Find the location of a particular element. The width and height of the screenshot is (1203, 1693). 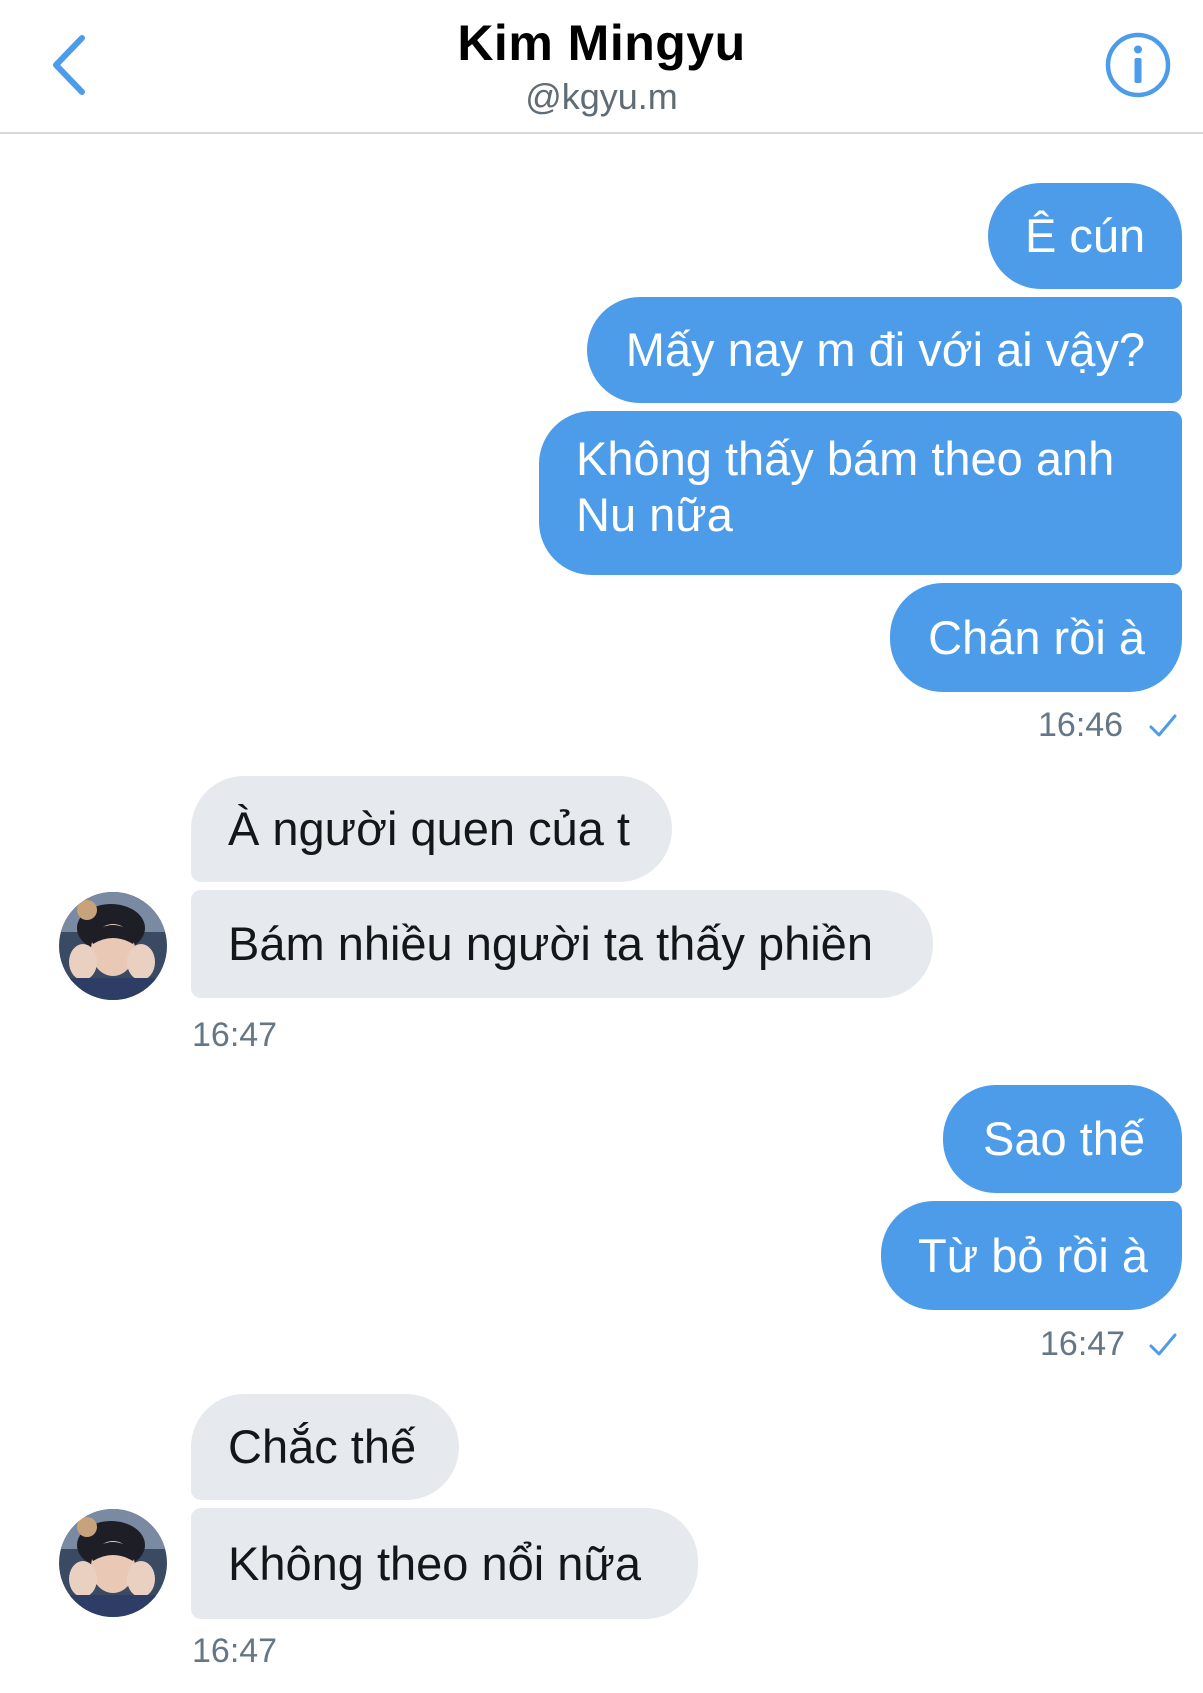

conversation-header: Kim Mingyu @kgyu.m is located at coordinates (601, 67).